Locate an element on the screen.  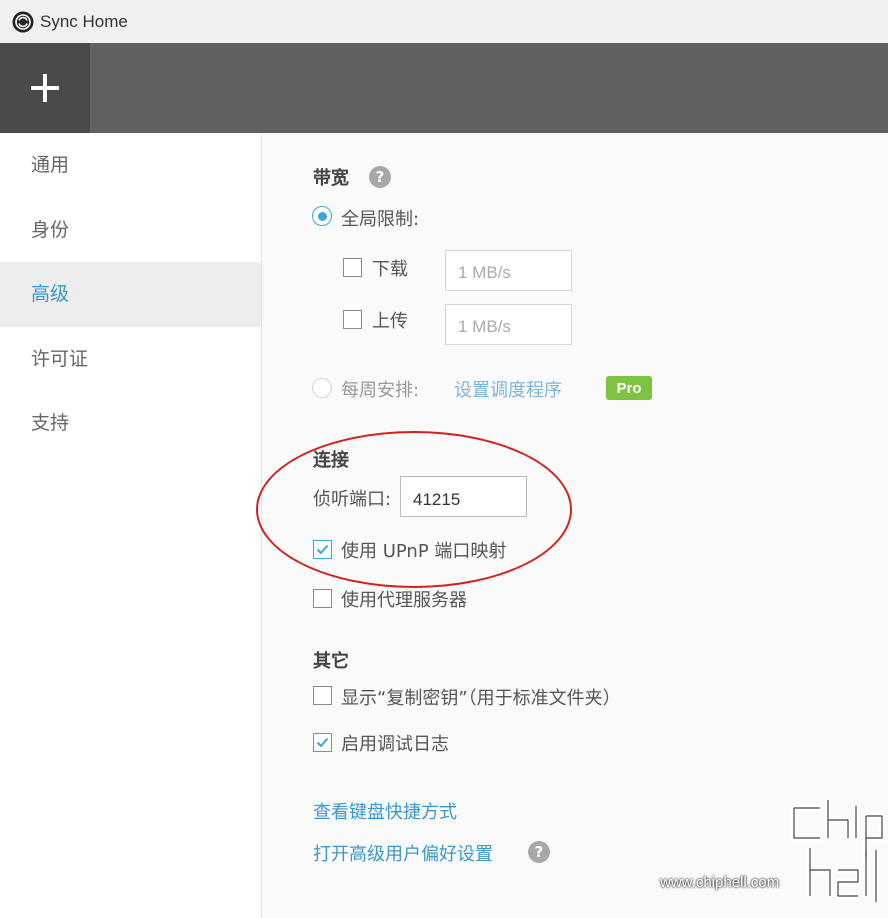
weekly-schedule-label: 每周安排: is located at coordinates (380, 390).